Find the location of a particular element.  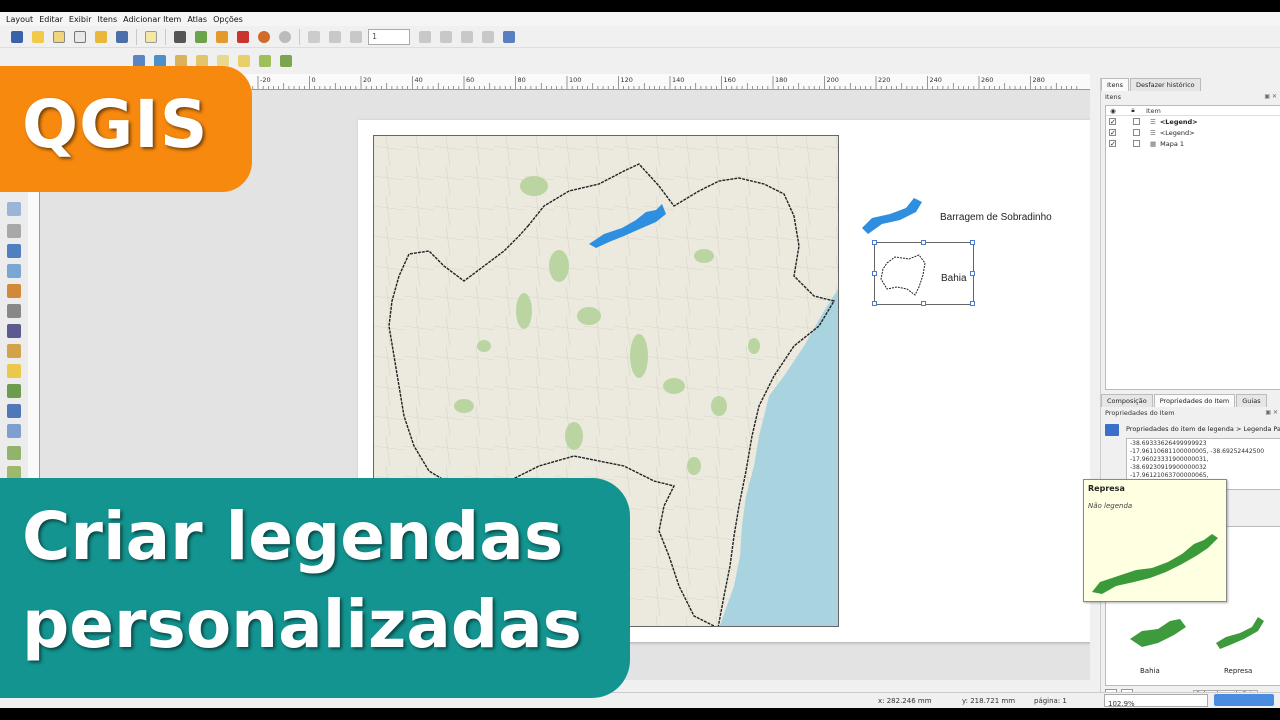

add-pages-icon is located at coordinates (150, 36).